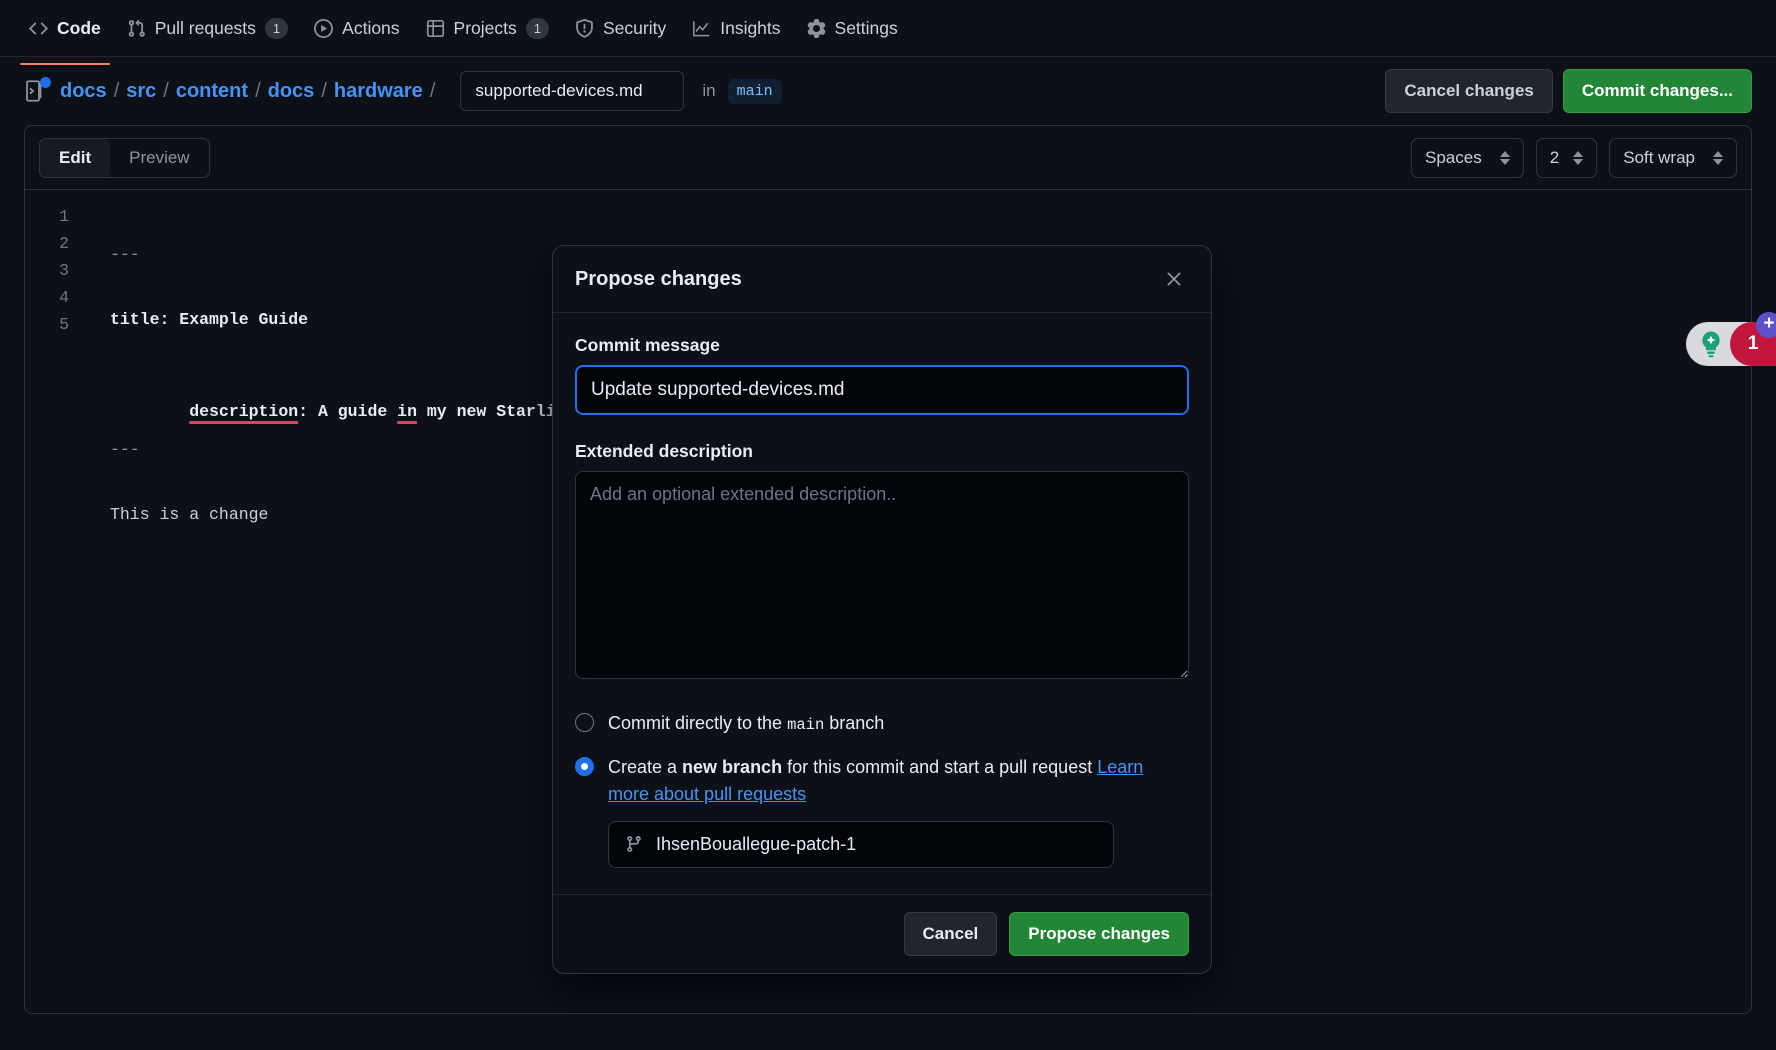 This screenshot has width=1776, height=1050. I want to click on dialog-cancel-button: Cancel, so click(950, 933).